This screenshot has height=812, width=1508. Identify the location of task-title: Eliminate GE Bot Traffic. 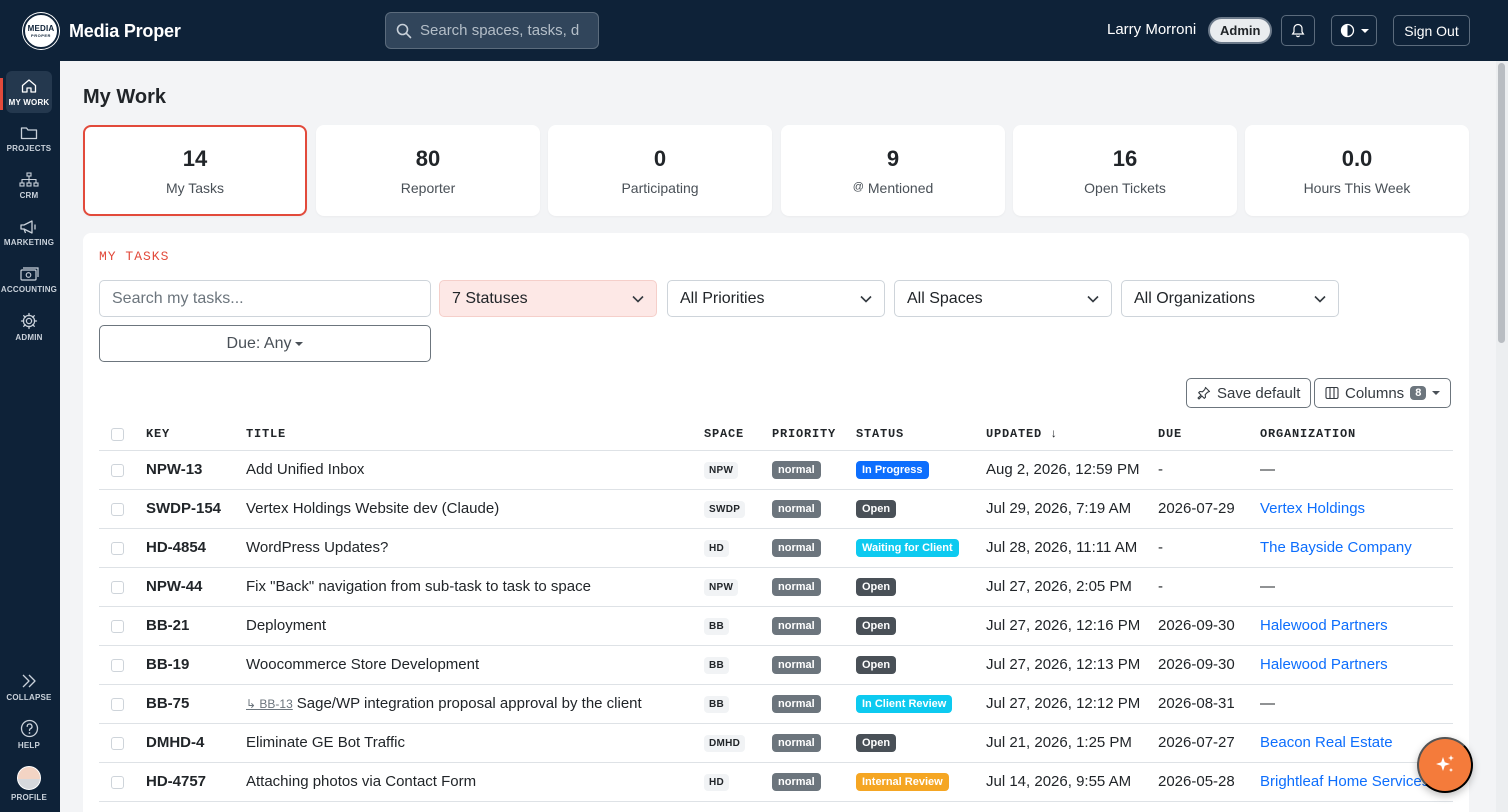
(325, 742).